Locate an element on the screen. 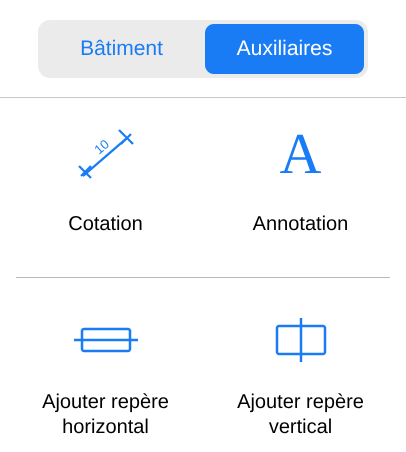  letter-icon: A is located at coordinates (301, 154).